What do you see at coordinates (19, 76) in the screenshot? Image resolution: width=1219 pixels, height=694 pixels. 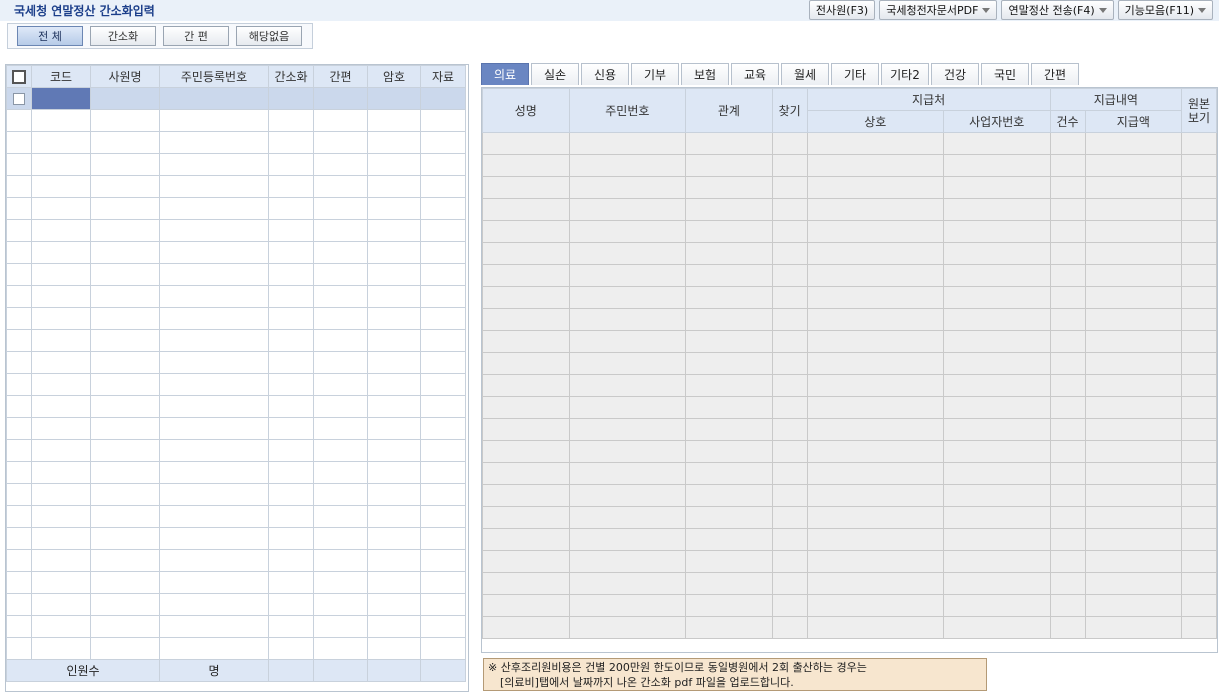 I see `select-all-checkbox` at bounding box center [19, 76].